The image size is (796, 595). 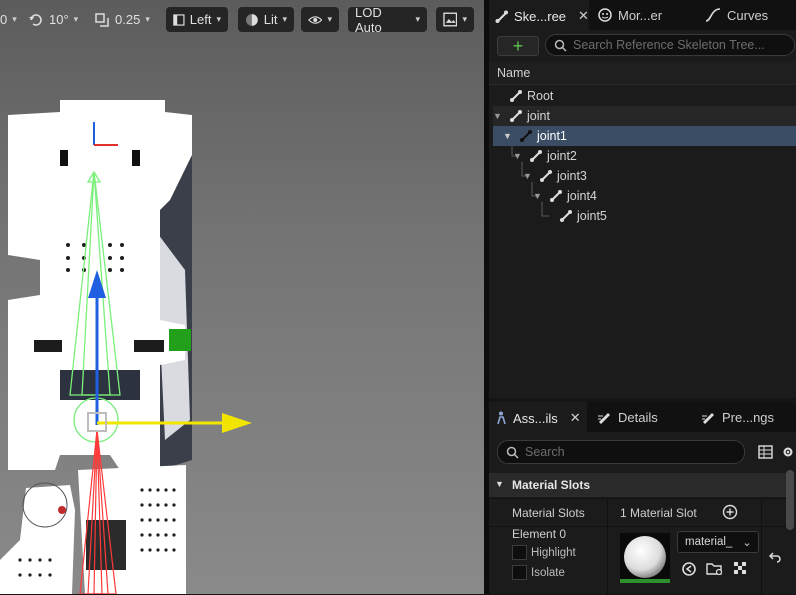 I want to click on tab-skeleton-tree: Ske...ree ✕, so click(x=539, y=15).